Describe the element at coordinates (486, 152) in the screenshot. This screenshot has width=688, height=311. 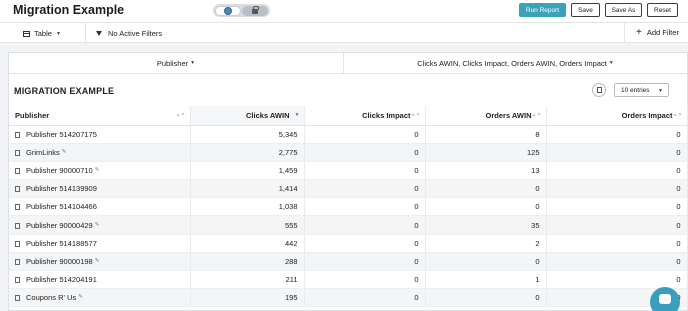
I see `cell-orders-awin: 125` at that location.